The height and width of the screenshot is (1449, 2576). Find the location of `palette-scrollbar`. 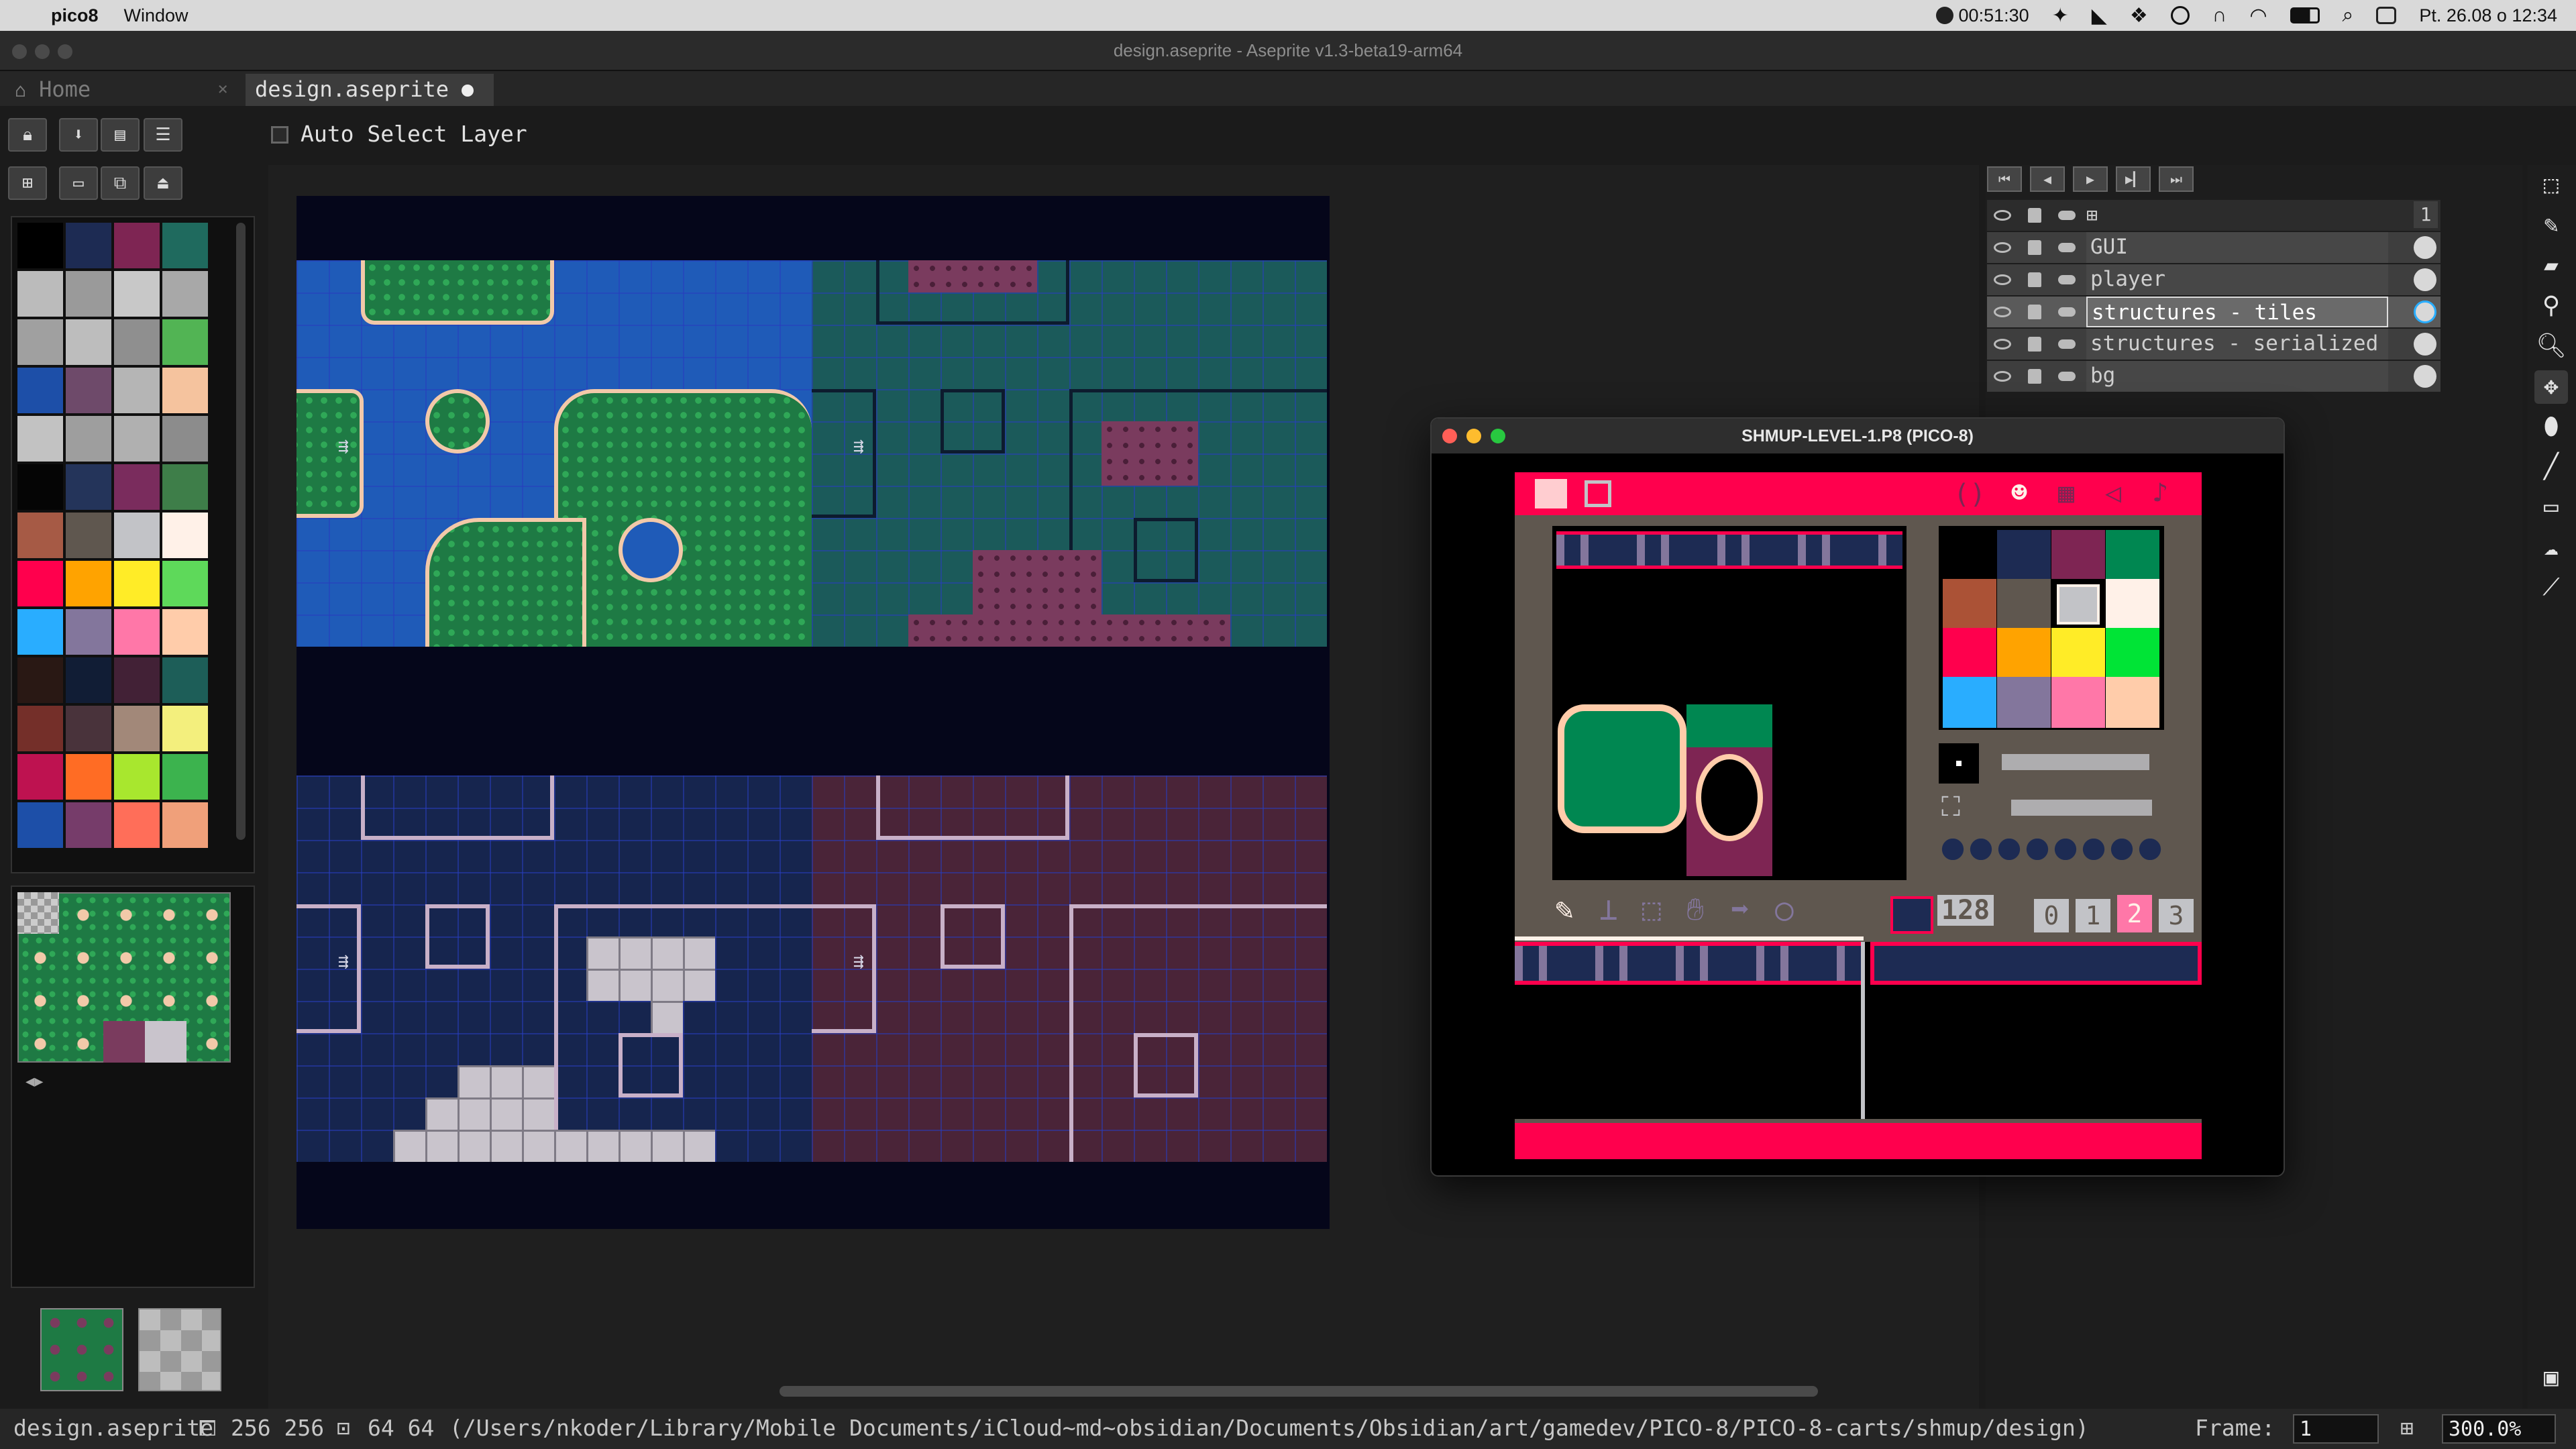

palette-scrollbar is located at coordinates (241, 531).